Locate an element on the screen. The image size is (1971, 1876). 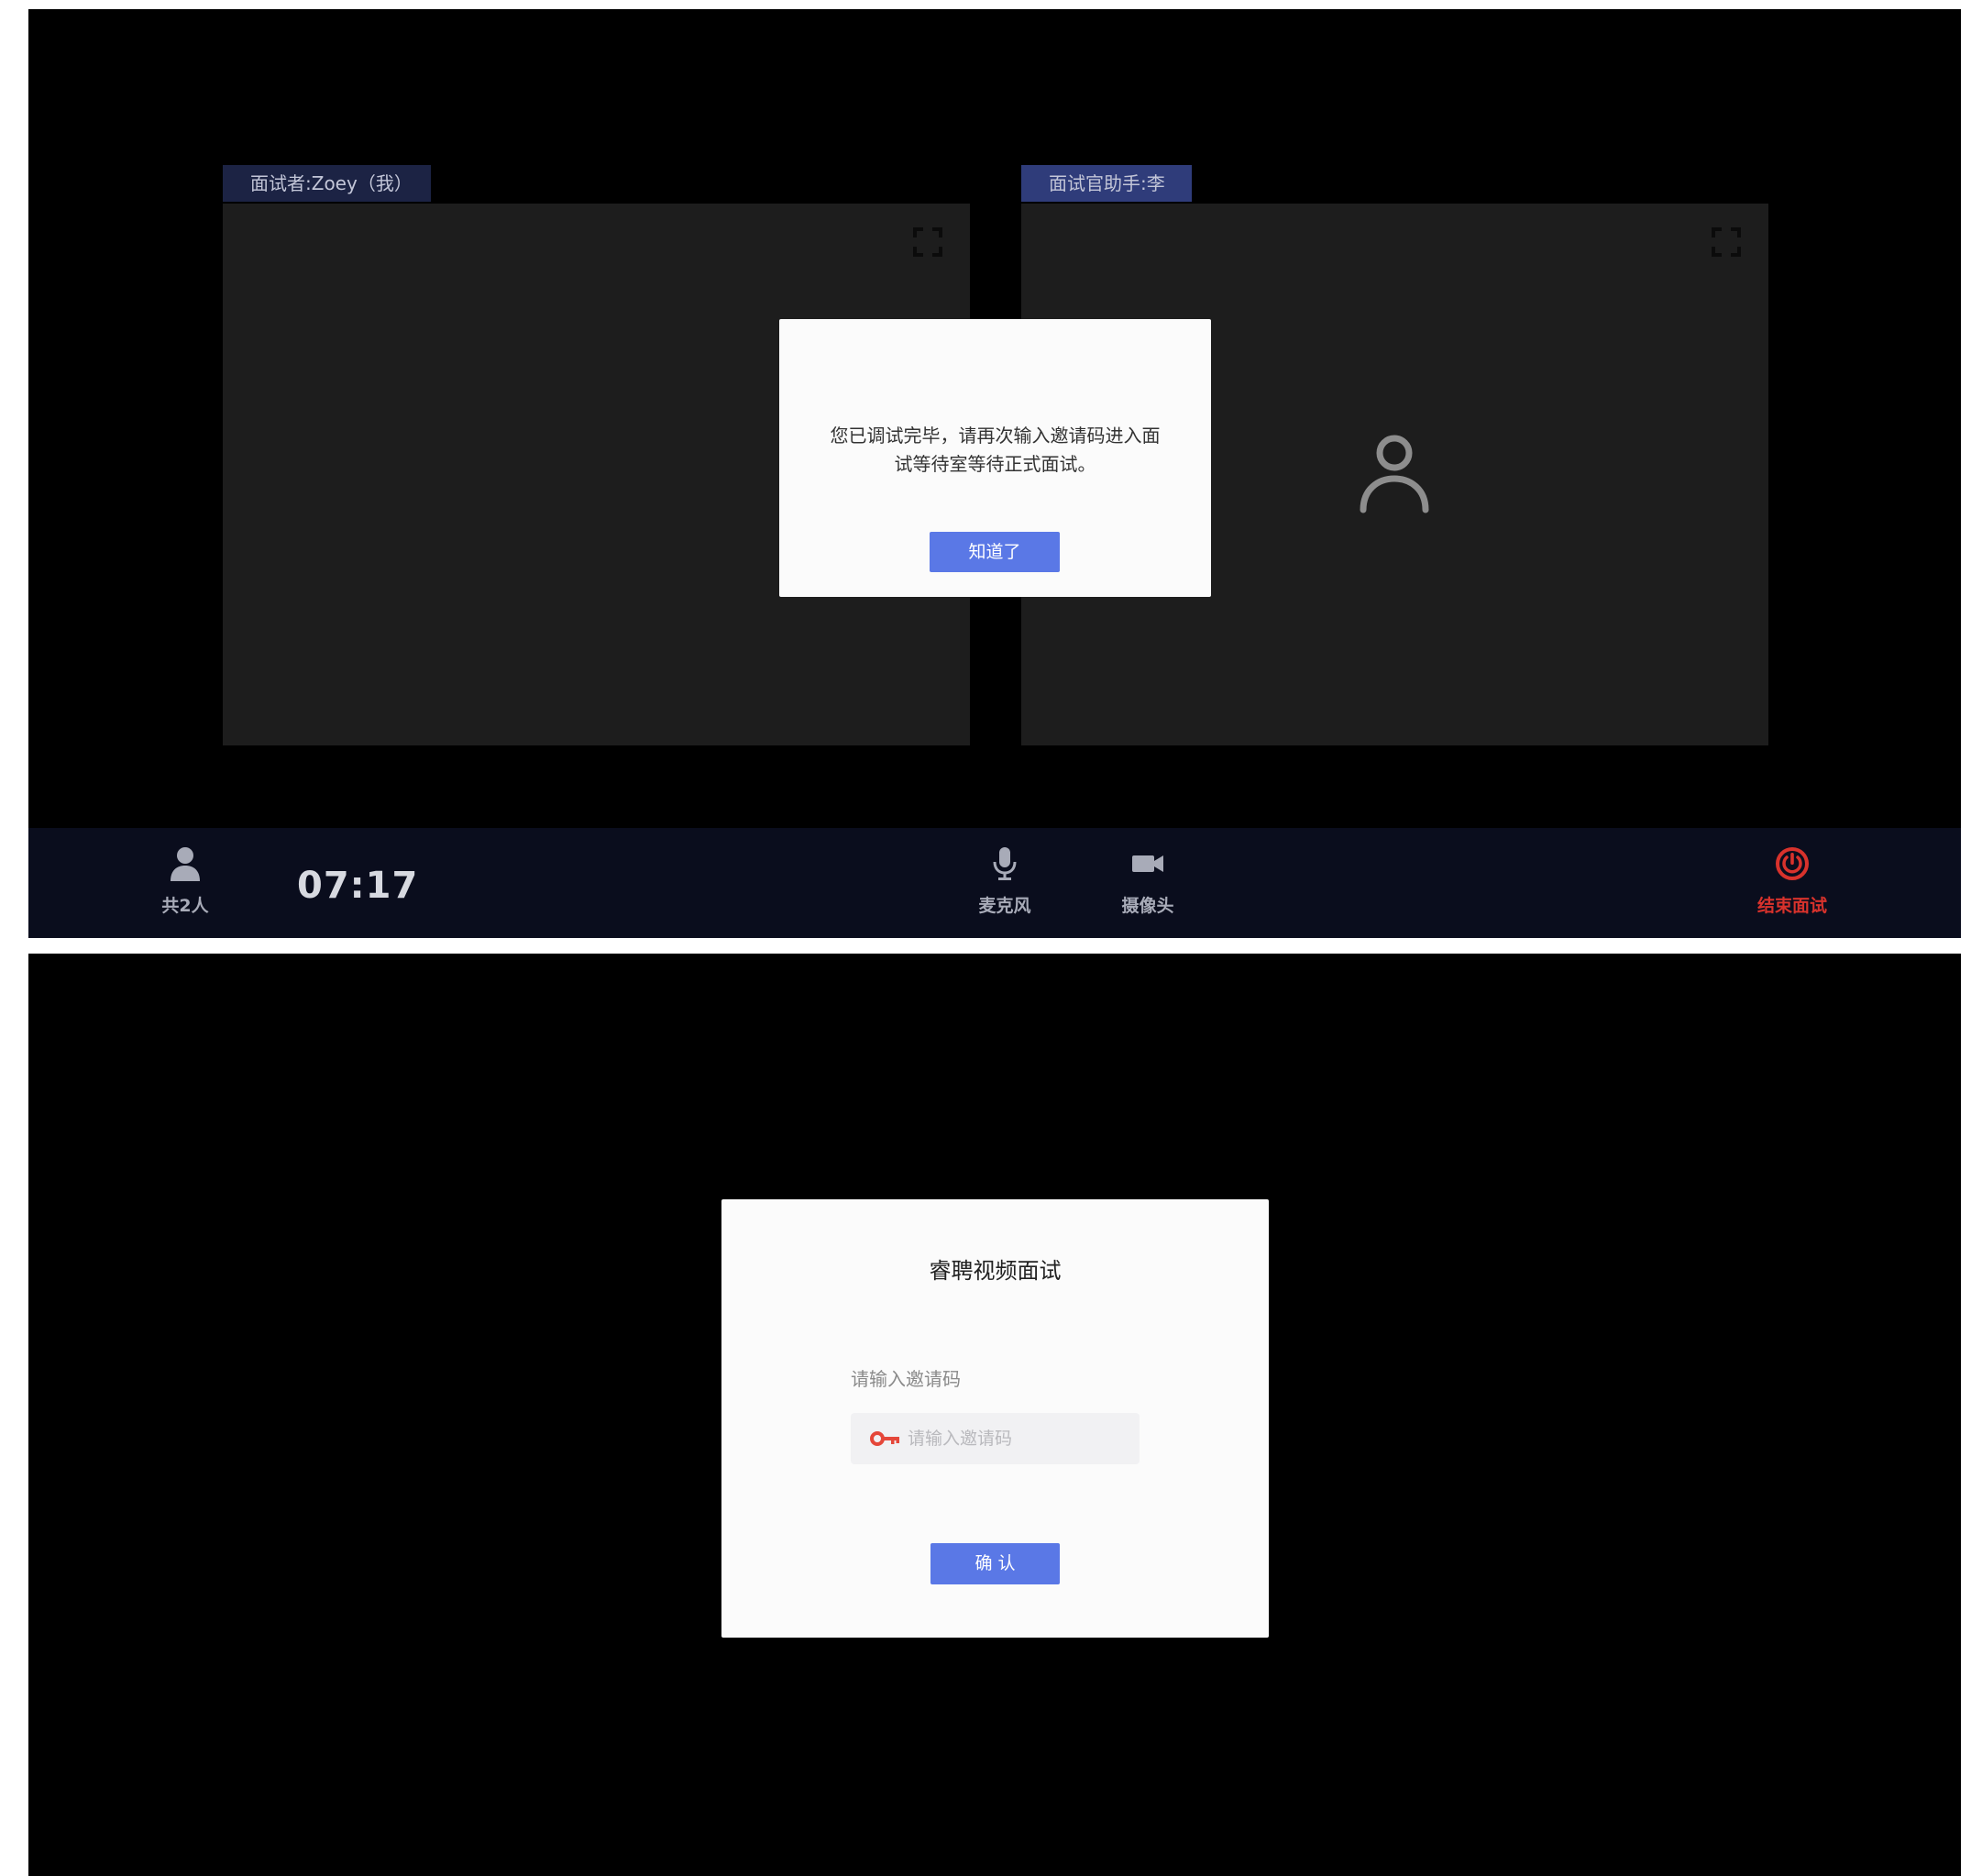
dialog-message-line: 试等待室等待正式面试。 is located at coordinates (995, 464).